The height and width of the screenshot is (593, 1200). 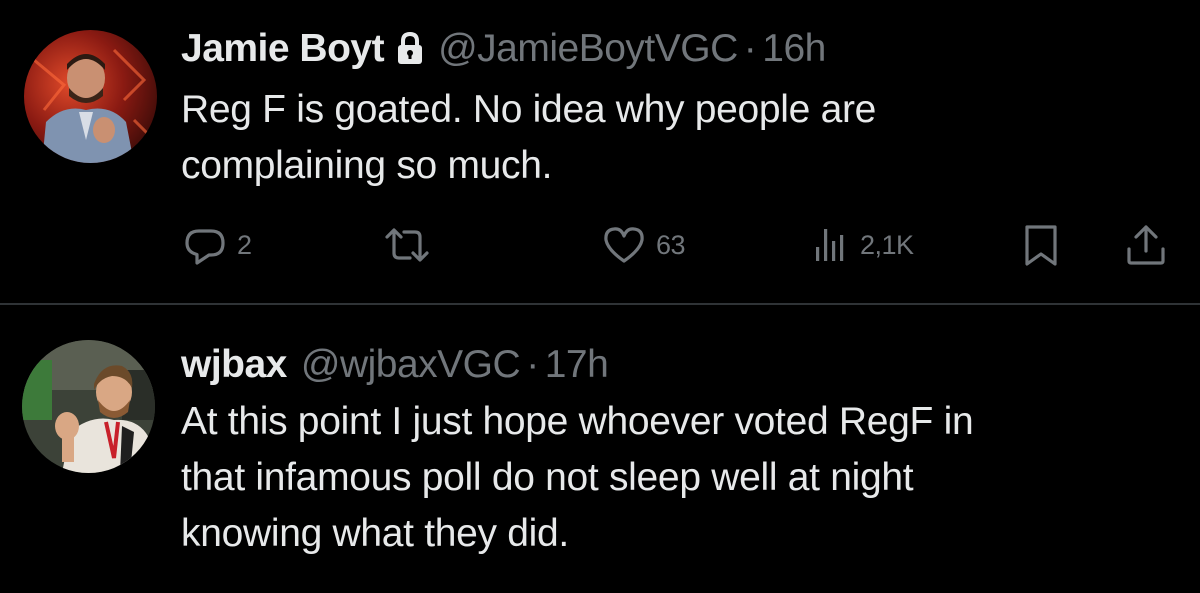 I want to click on reply-icon, so click(x=205, y=245).